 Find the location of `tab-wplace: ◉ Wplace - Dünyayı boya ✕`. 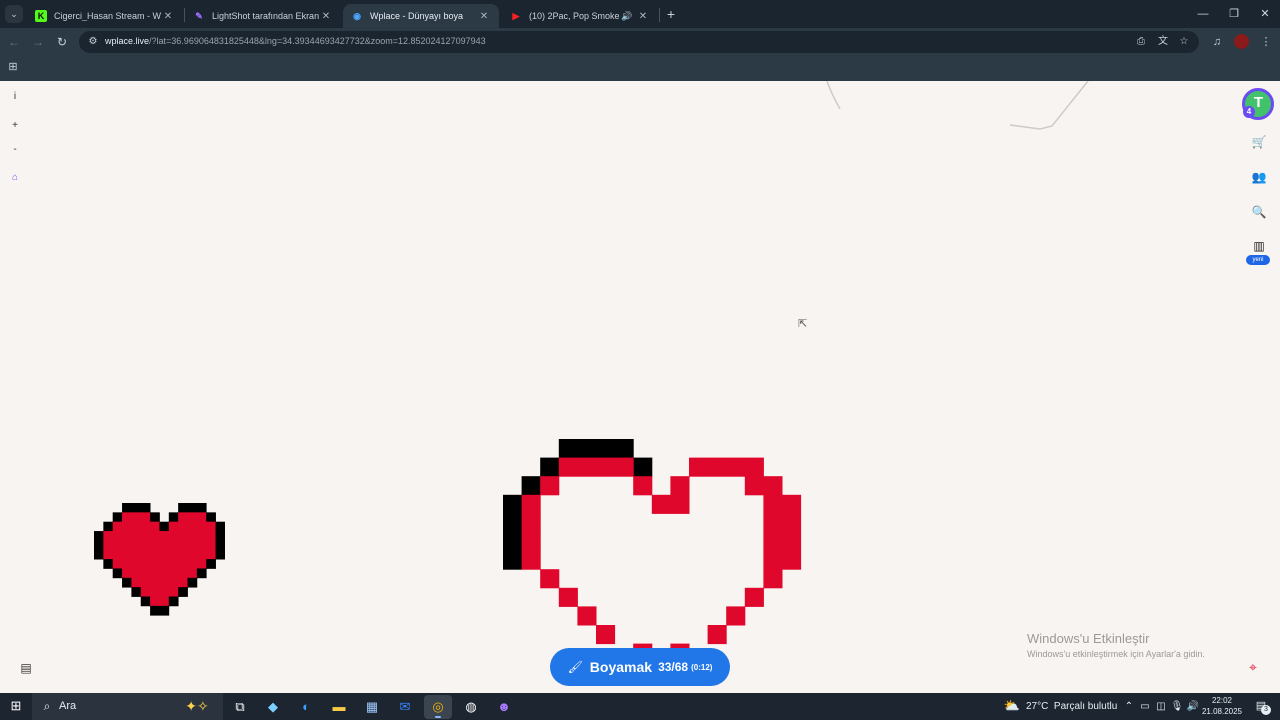

tab-wplace: ◉ Wplace - Dünyayı boya ✕ is located at coordinates (421, 16).